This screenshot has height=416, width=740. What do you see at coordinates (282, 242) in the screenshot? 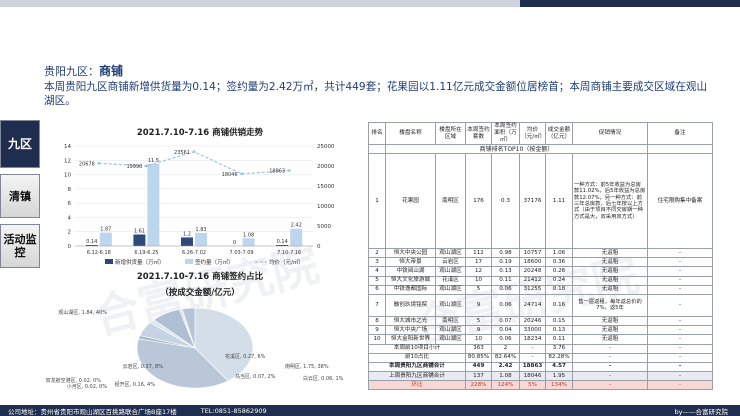
I see `supply-value-label: 0.14` at bounding box center [282, 242].